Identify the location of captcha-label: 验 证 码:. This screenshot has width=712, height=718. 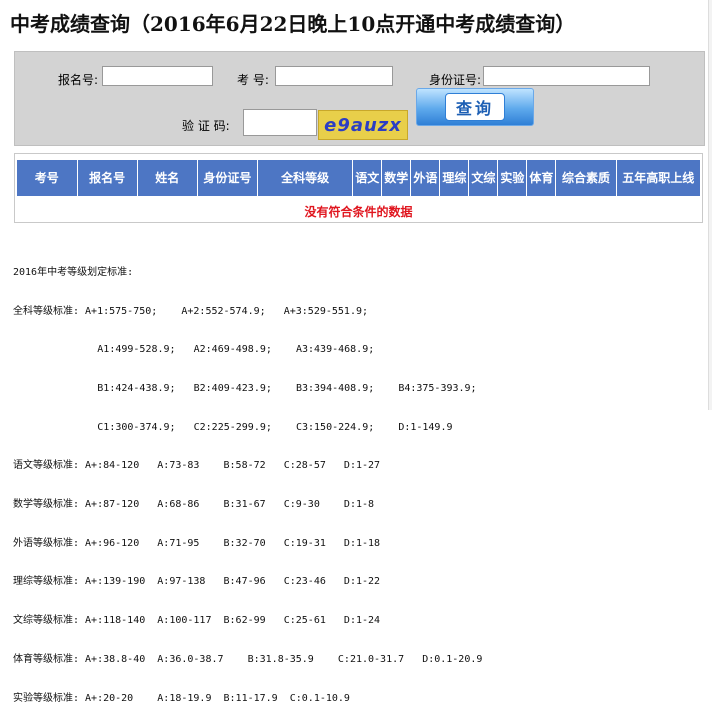
(206, 126).